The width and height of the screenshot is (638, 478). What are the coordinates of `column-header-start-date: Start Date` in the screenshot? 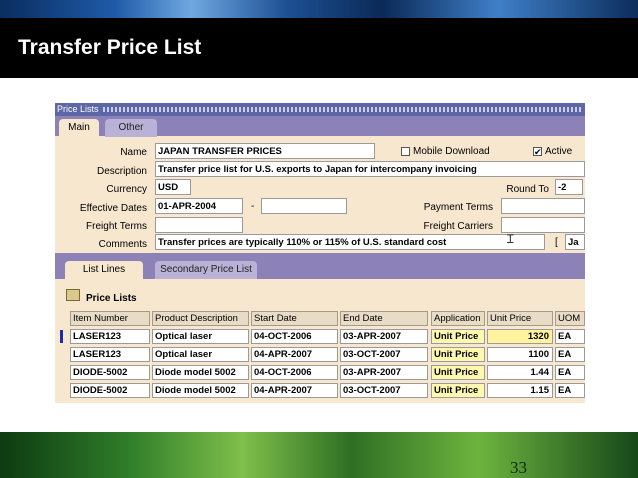 It's located at (294, 318).